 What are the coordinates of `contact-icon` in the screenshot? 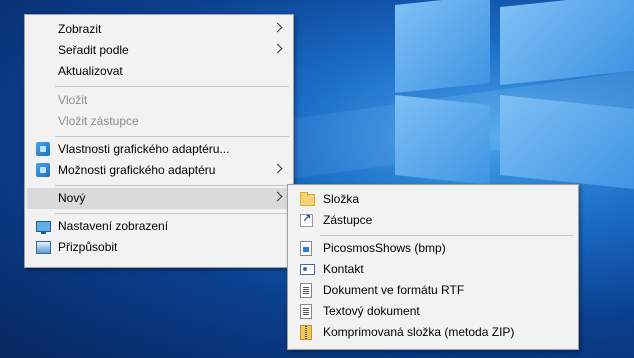 It's located at (307, 269).